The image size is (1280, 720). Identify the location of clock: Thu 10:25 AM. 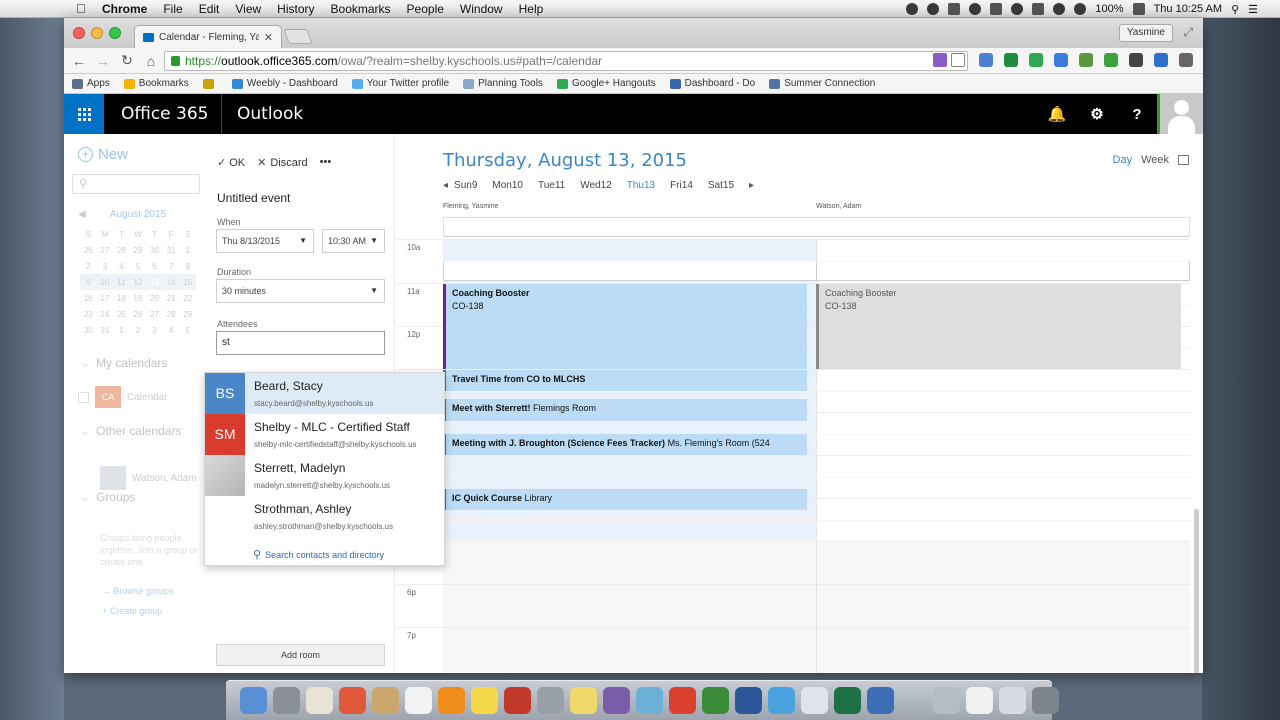
(1188, 9).